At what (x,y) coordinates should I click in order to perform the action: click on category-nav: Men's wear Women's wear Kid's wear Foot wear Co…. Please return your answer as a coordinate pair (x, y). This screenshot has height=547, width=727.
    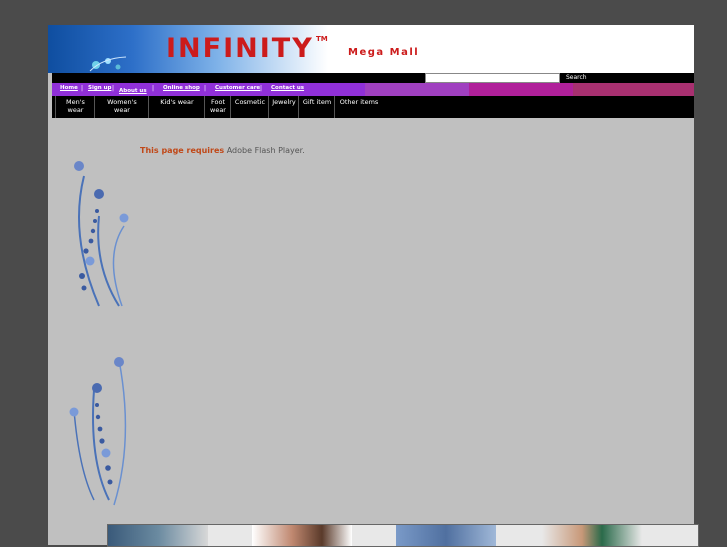
    Looking at the image, I should click on (373, 107).